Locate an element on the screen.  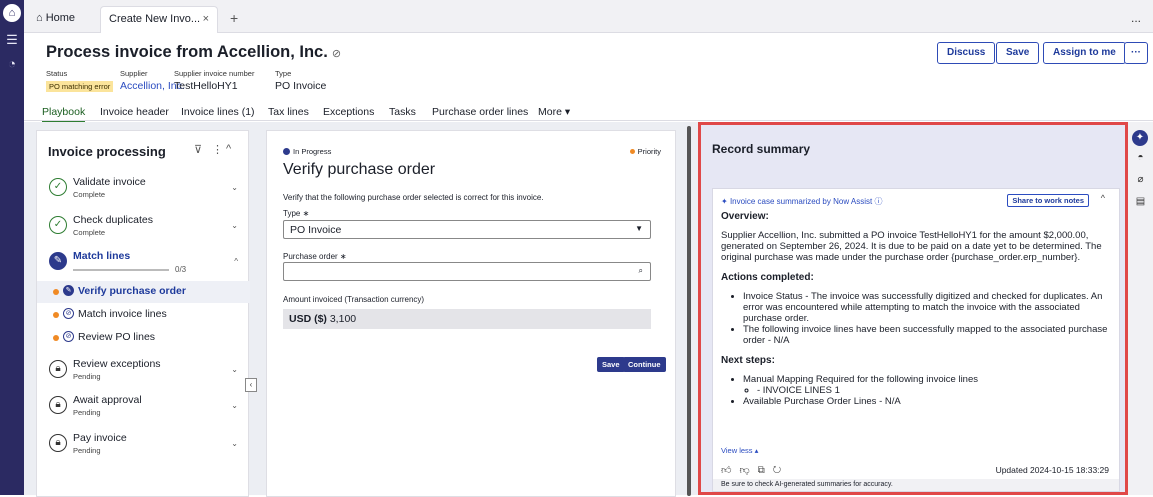
tab-create-new-invoice: Create New Invo...× is located at coordinates (159, 19).